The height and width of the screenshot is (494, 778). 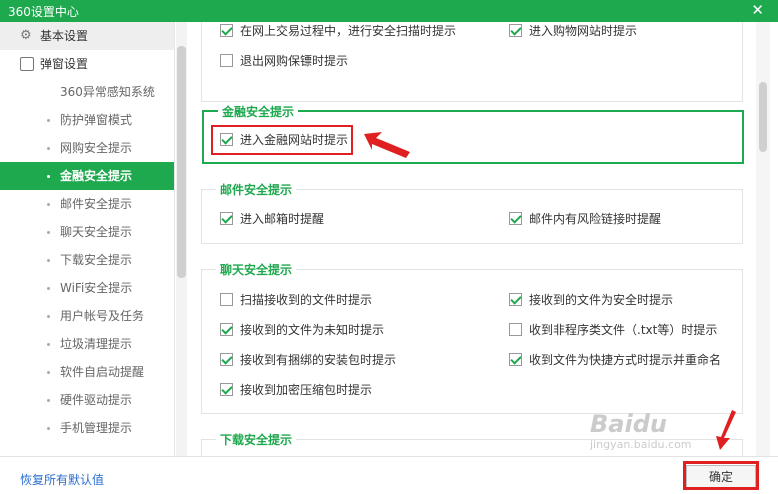 What do you see at coordinates (763, 239) in the screenshot?
I see `content-scrollbar` at bounding box center [763, 239].